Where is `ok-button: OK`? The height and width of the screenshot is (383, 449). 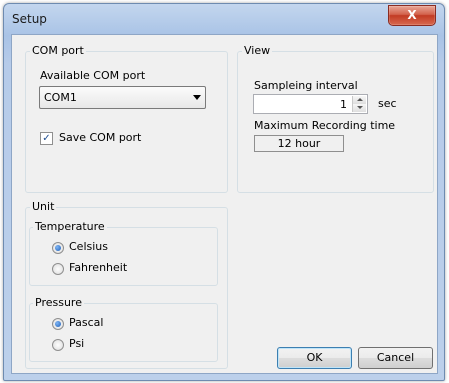 ok-button: OK is located at coordinates (314, 358).